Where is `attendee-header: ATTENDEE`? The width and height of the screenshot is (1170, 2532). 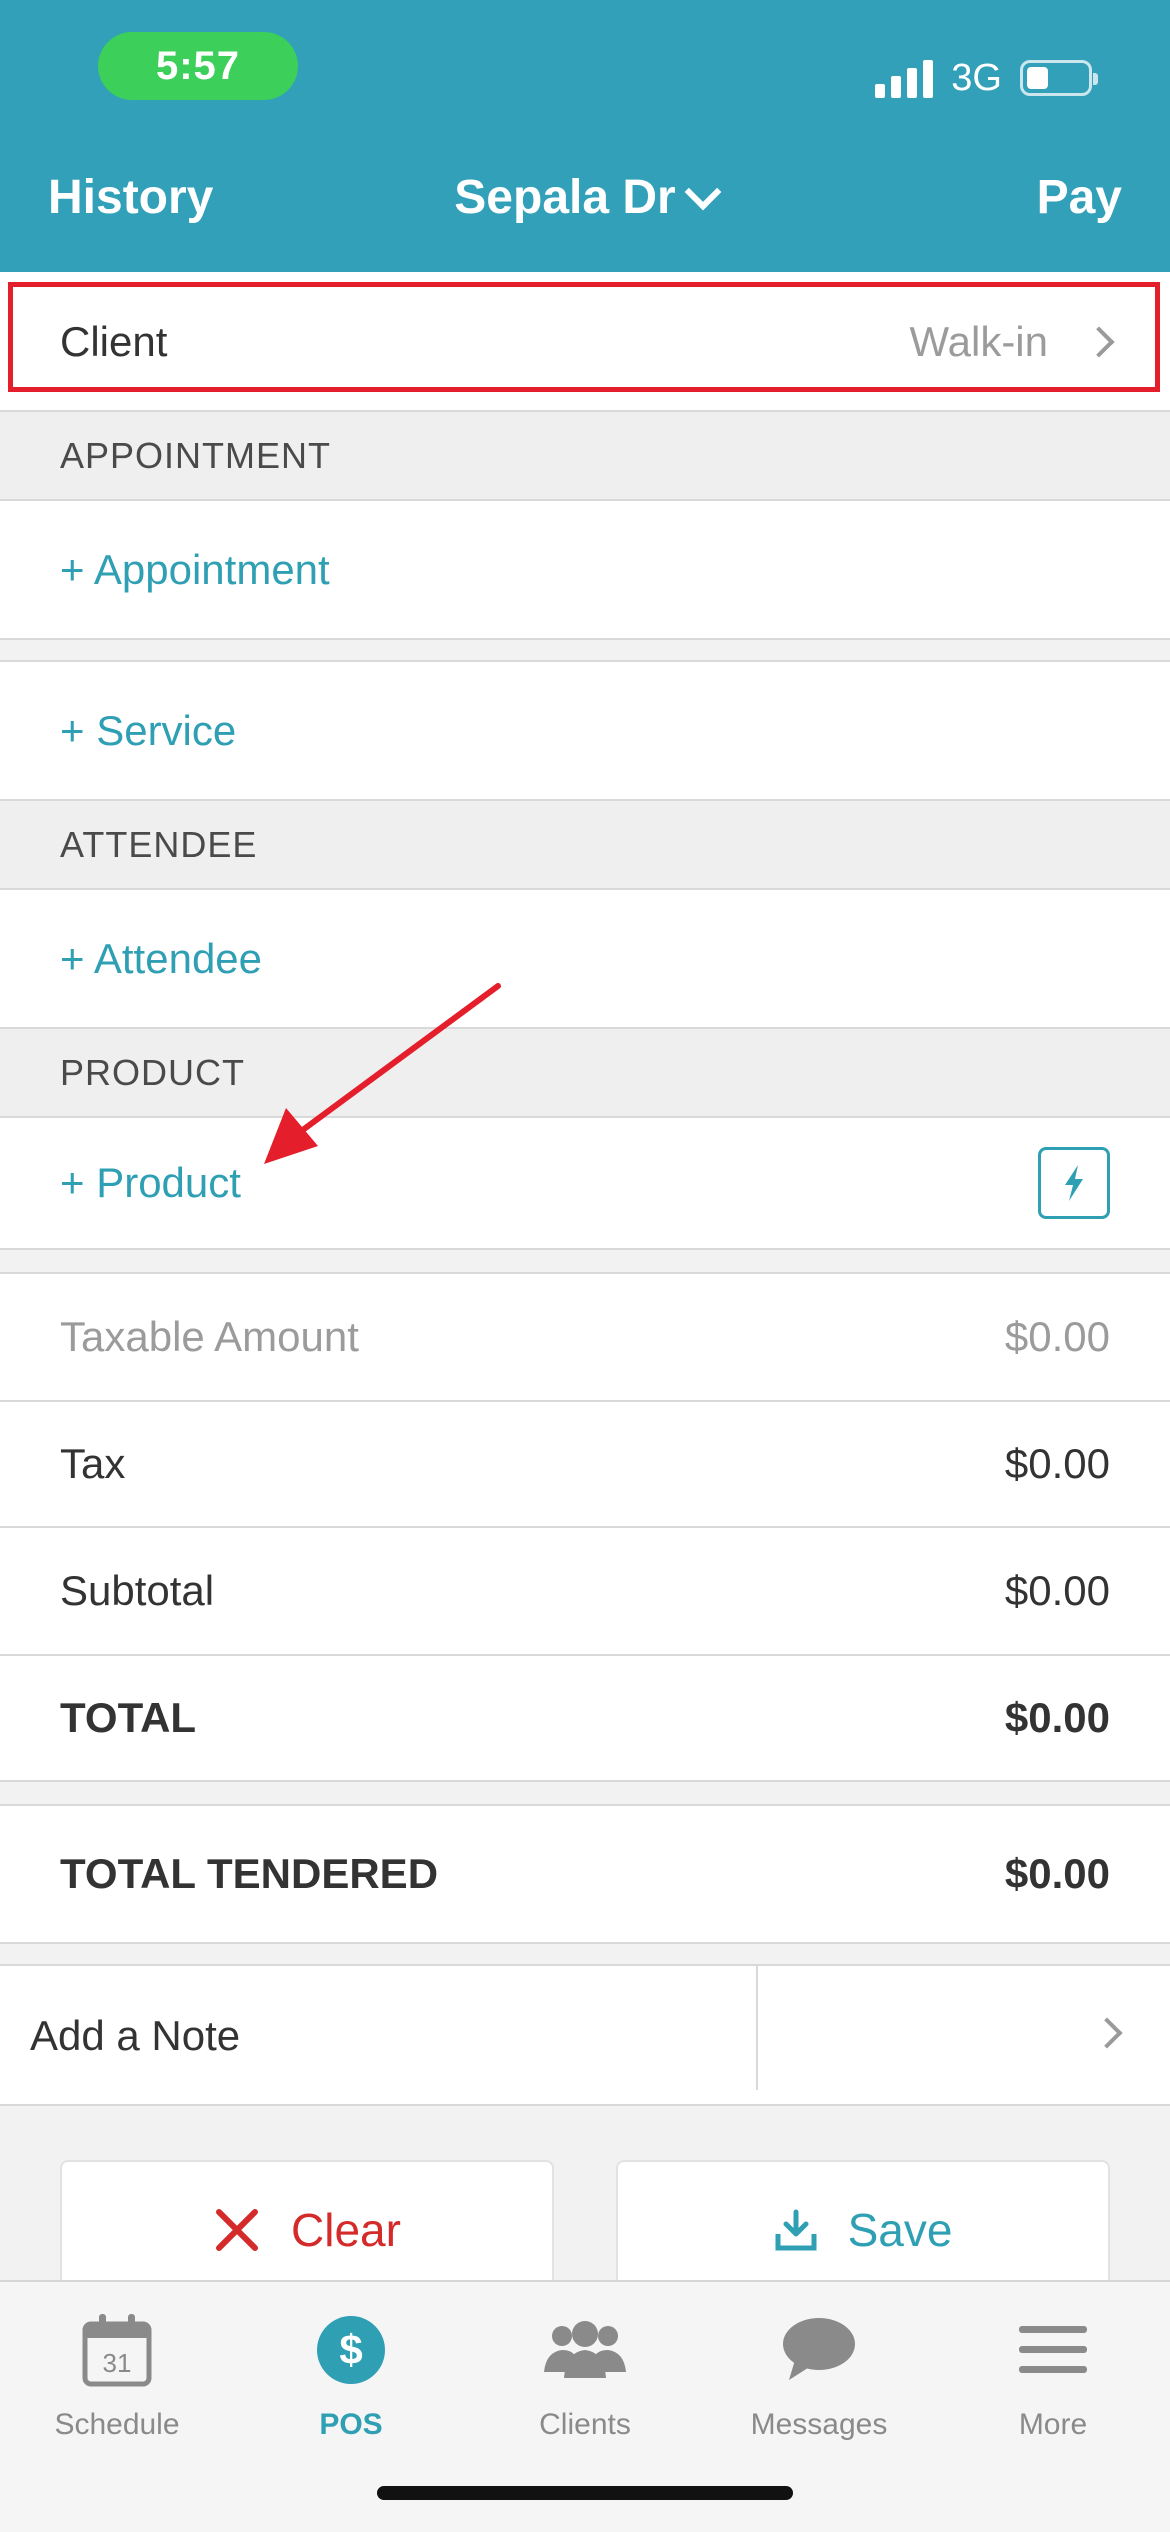
attendee-header: ATTENDEE is located at coordinates (585, 845).